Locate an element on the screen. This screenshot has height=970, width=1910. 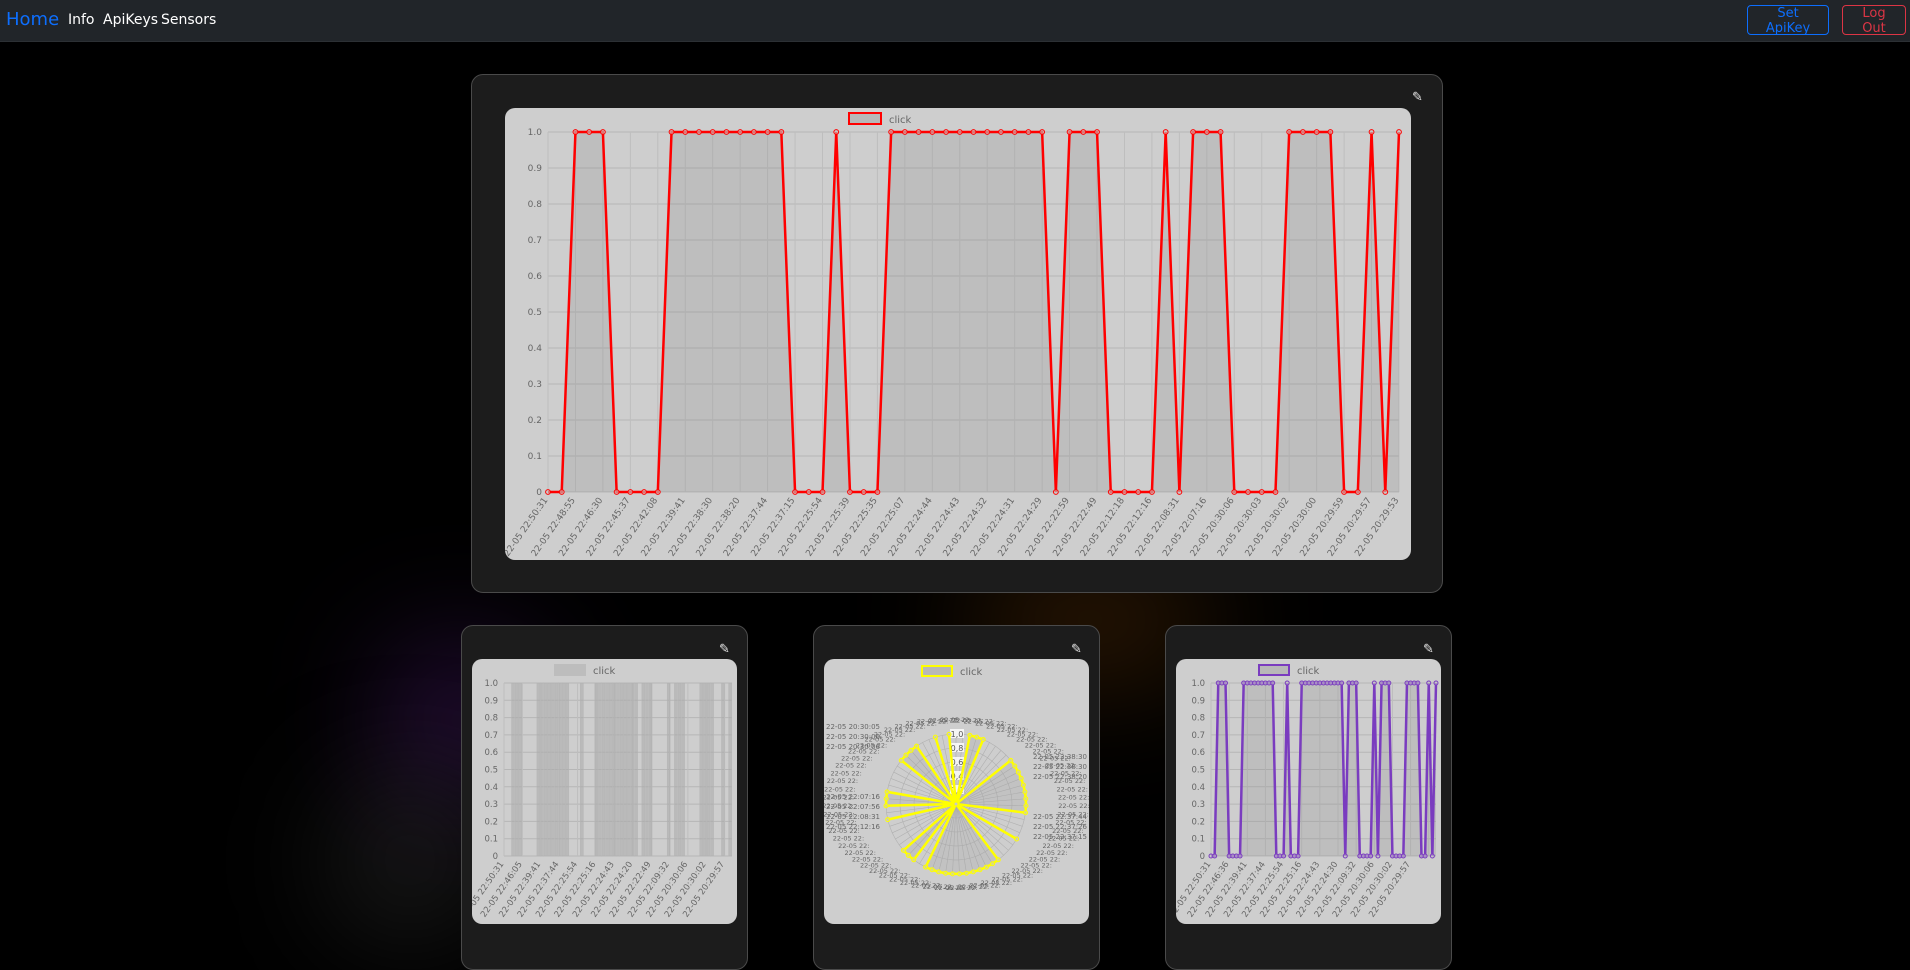
y-tick-label: 0.7 is located at coordinates (1198, 736).